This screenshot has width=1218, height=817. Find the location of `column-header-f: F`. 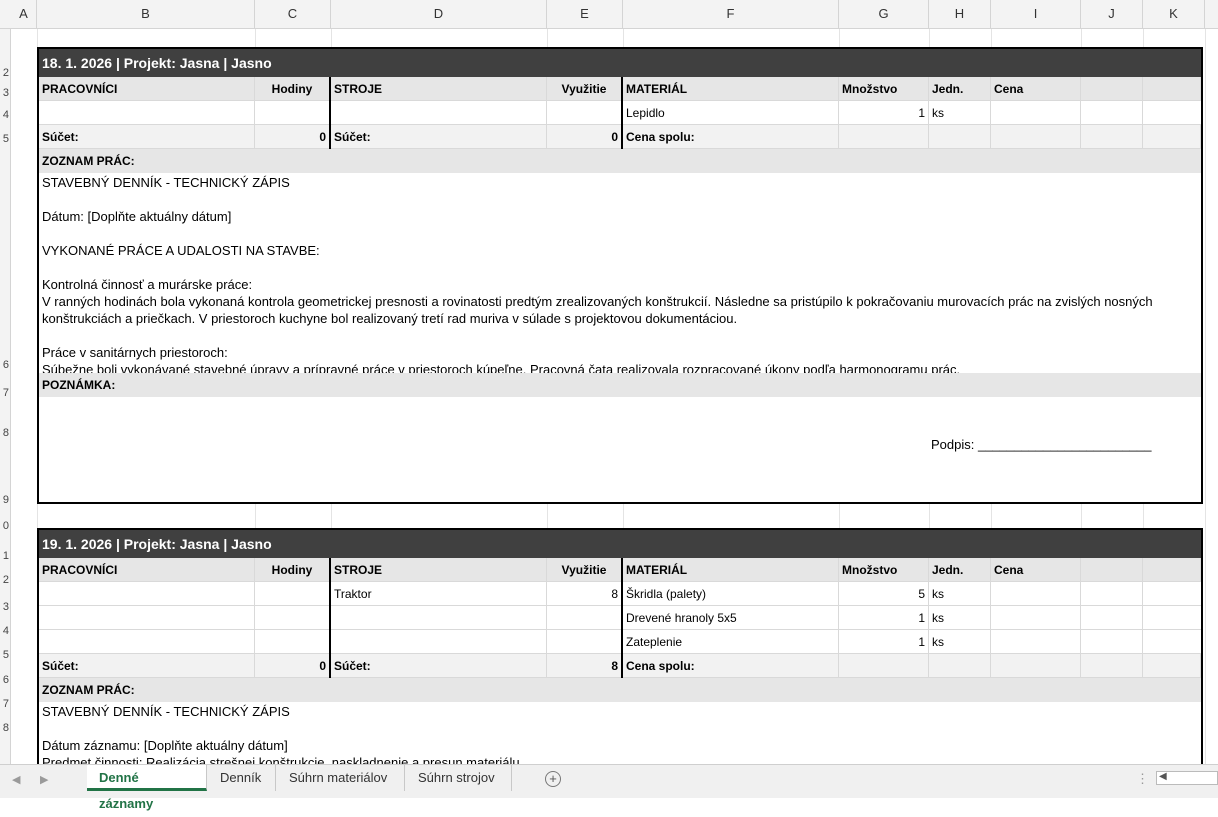

column-header-f: F is located at coordinates (731, 14).